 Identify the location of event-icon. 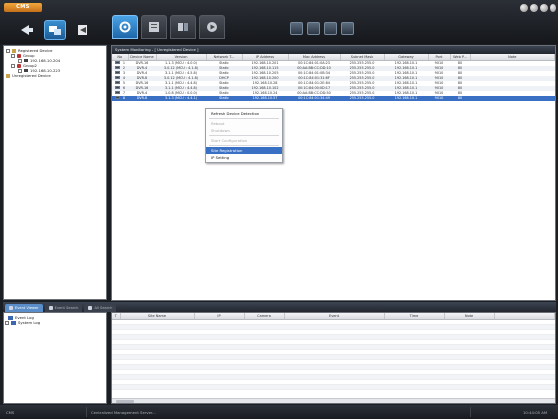
(11, 308).